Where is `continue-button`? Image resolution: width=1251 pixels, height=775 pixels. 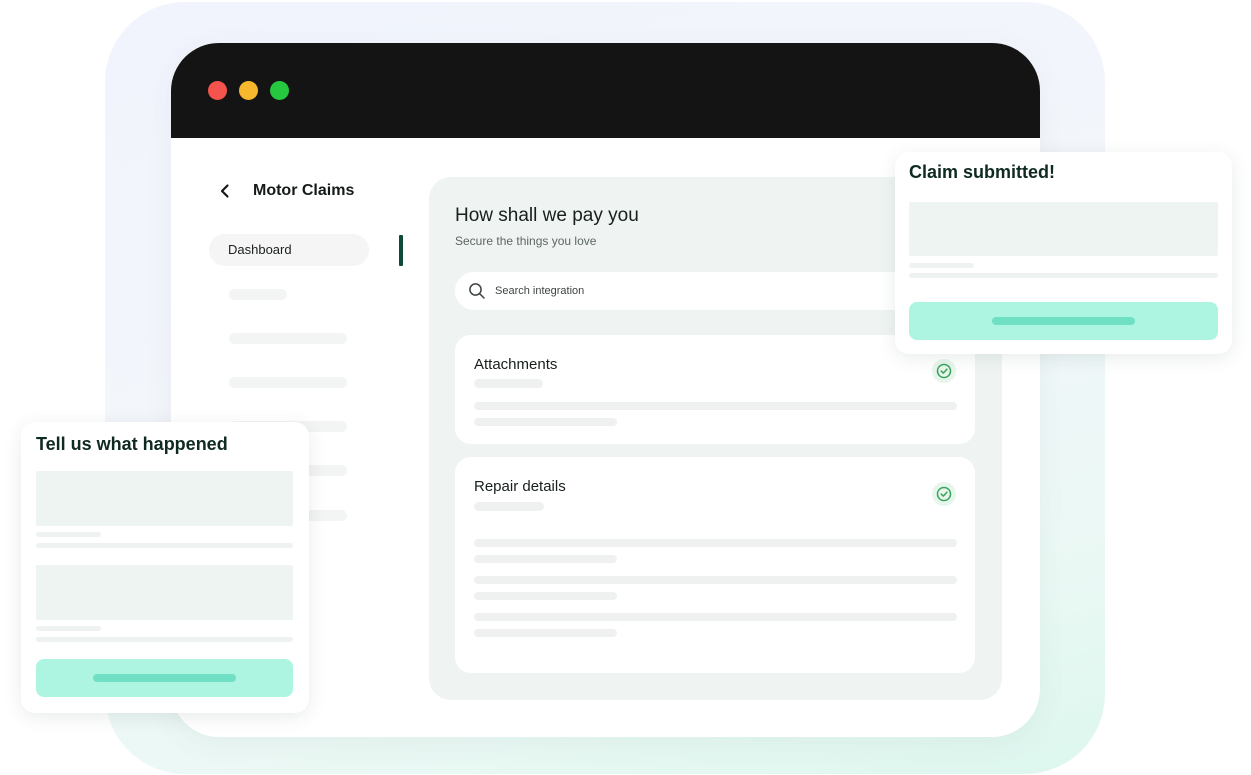
continue-button is located at coordinates (164, 678).